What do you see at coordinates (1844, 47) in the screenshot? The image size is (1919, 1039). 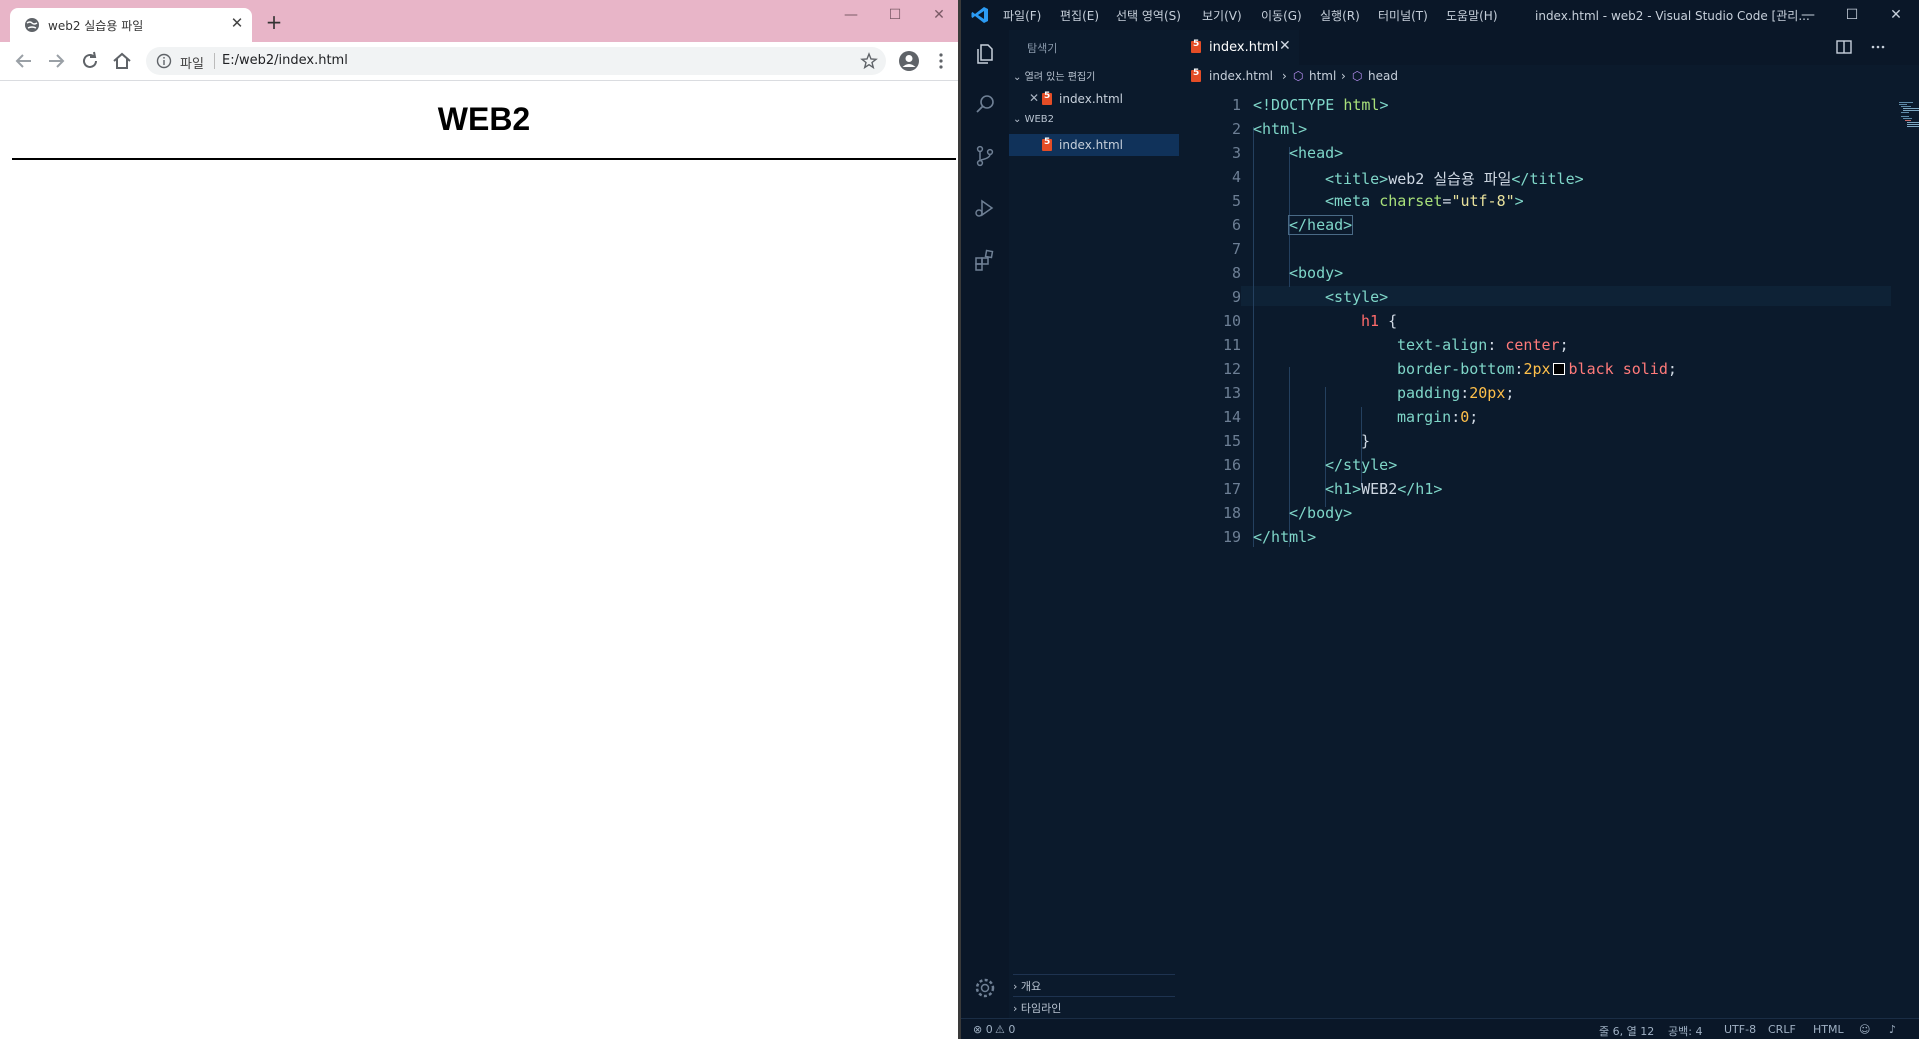 I see `split-editor-icon` at bounding box center [1844, 47].